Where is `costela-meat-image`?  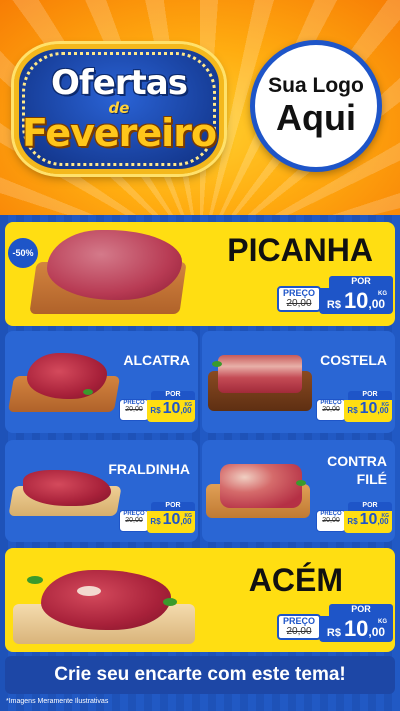
costela-meat-image is located at coordinates (260, 374).